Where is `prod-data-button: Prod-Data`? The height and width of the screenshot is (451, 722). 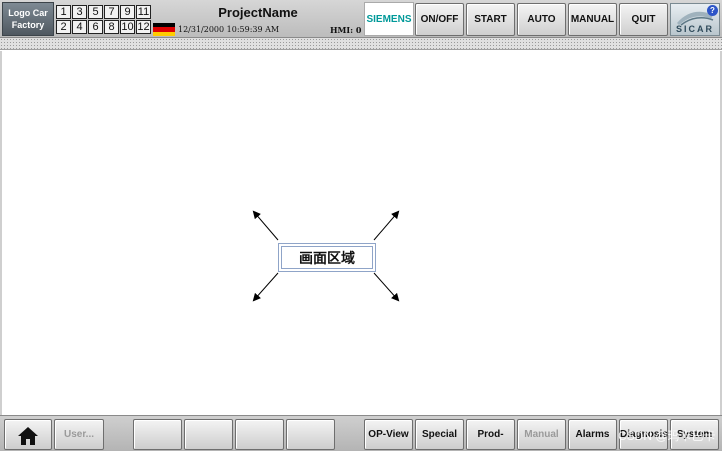 prod-data-button: Prod-Data is located at coordinates (490, 434).